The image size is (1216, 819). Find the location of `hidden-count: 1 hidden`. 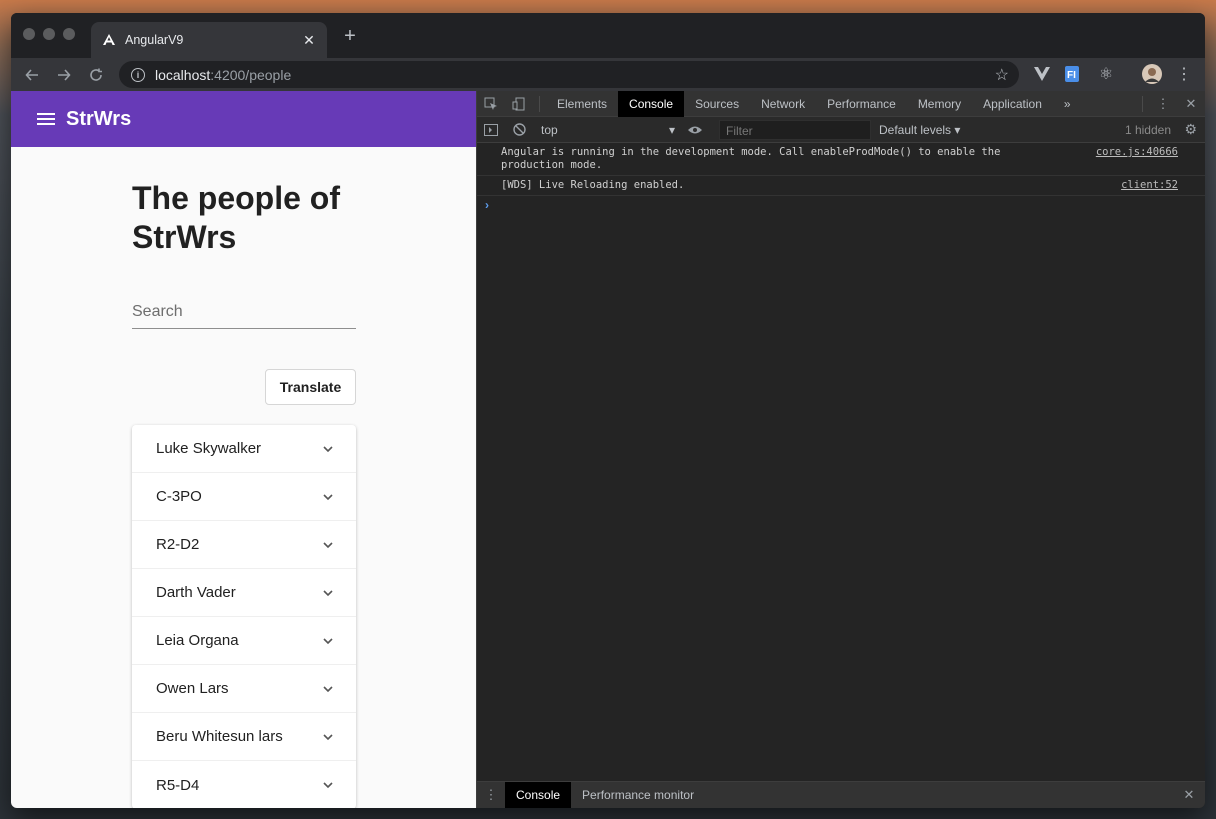

hidden-count: 1 hidden is located at coordinates (1147, 130).